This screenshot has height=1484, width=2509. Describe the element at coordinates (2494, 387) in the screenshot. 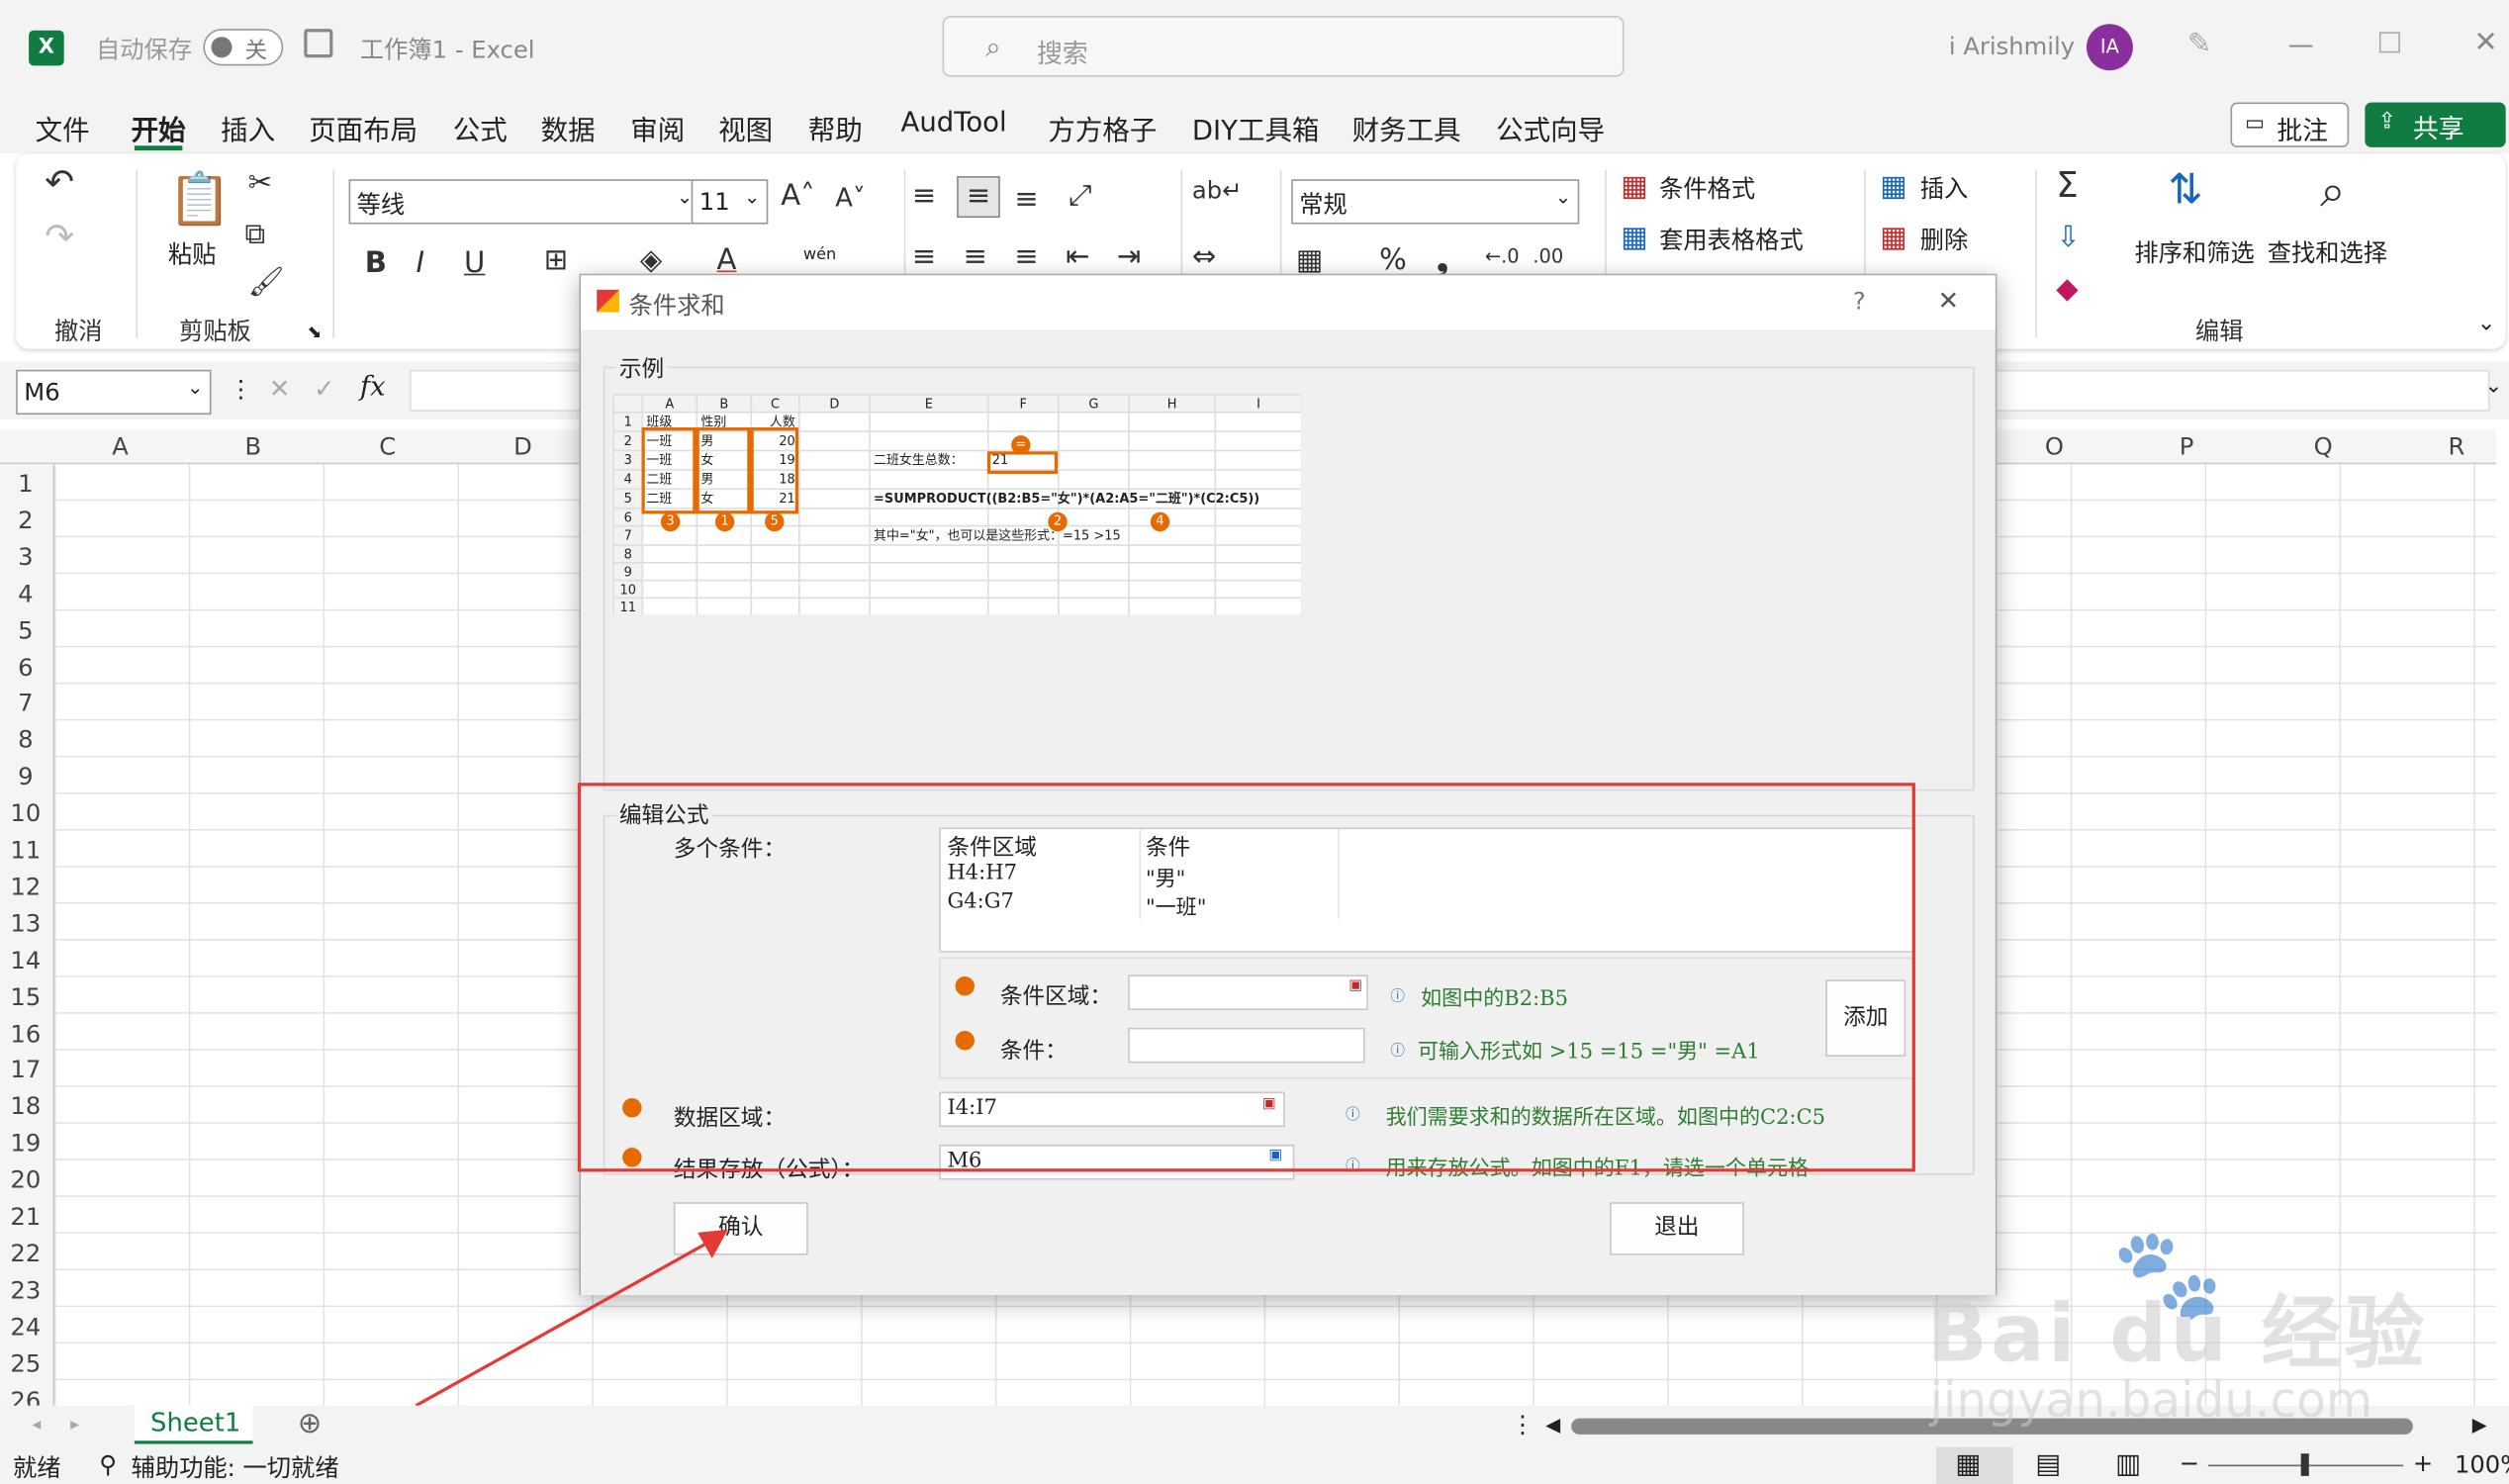

I see `expand-formula-icon: ⌄` at that location.